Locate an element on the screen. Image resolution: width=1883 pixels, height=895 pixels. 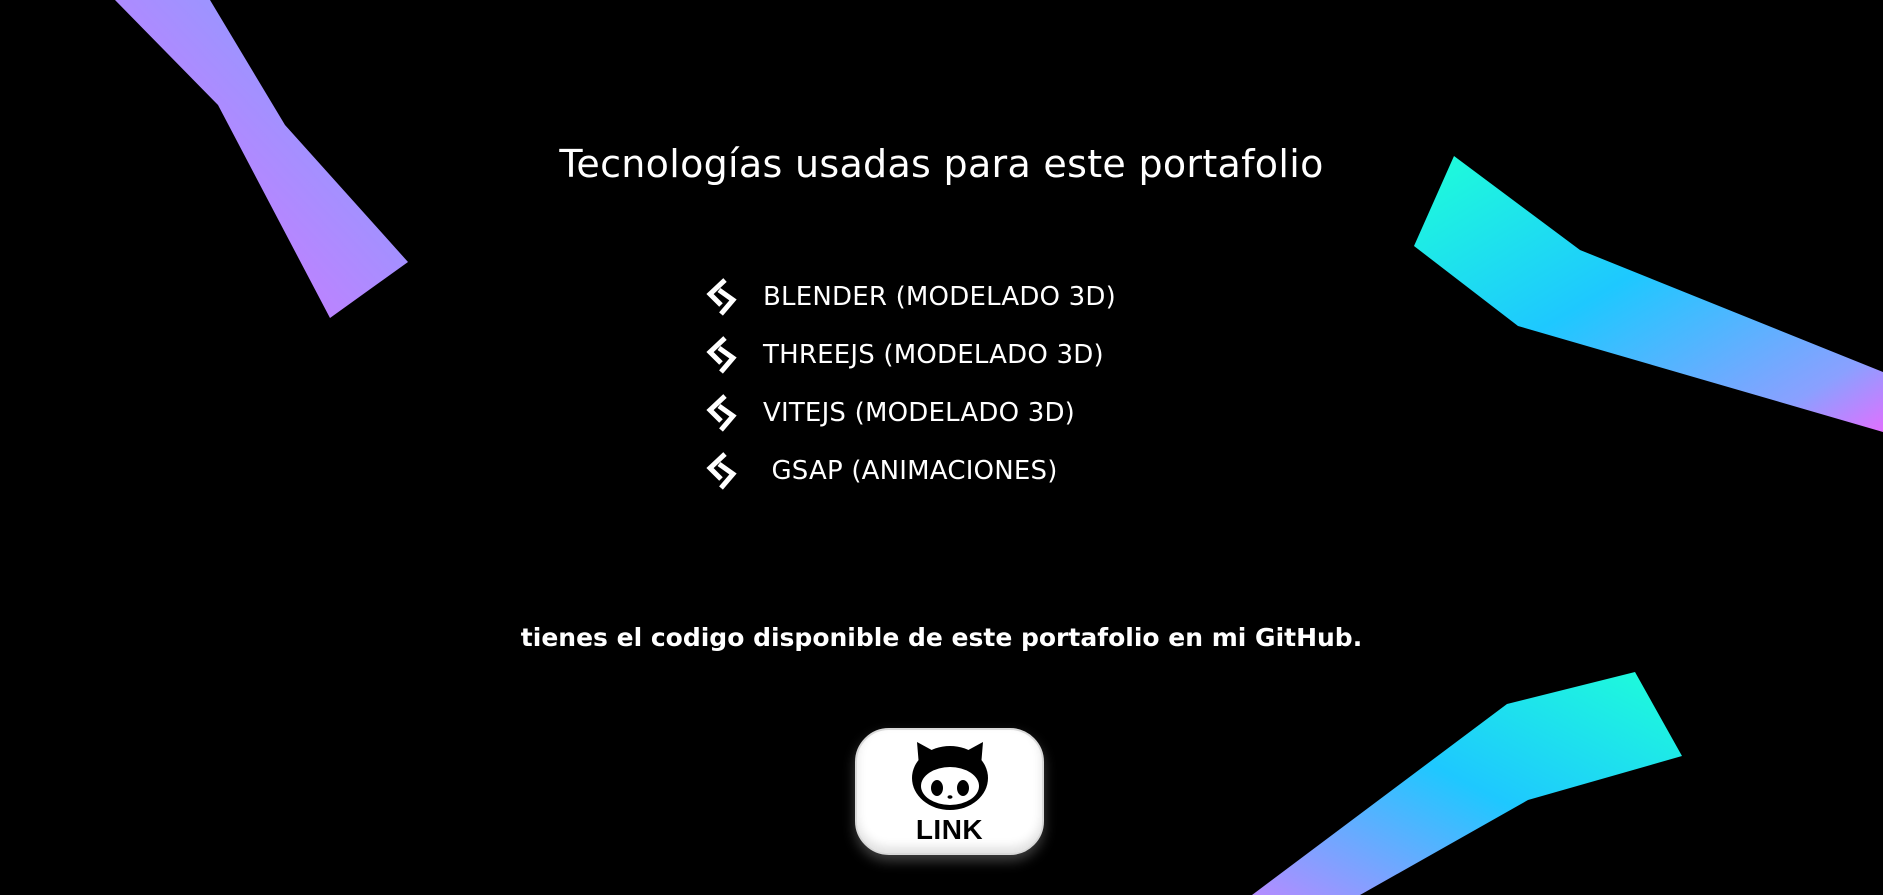
shape-right is located at coordinates (1648, 294).